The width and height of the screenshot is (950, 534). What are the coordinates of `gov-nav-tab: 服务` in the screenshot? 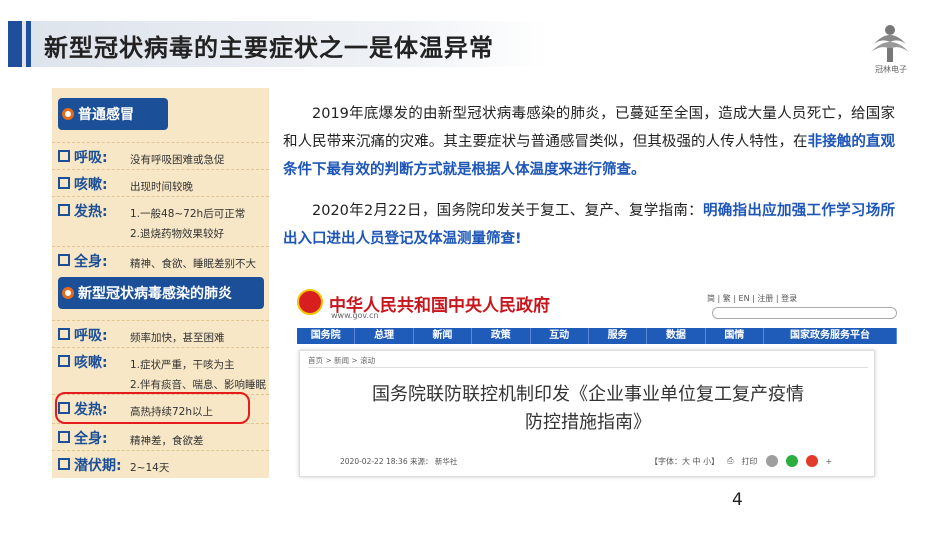 It's located at (618, 336).